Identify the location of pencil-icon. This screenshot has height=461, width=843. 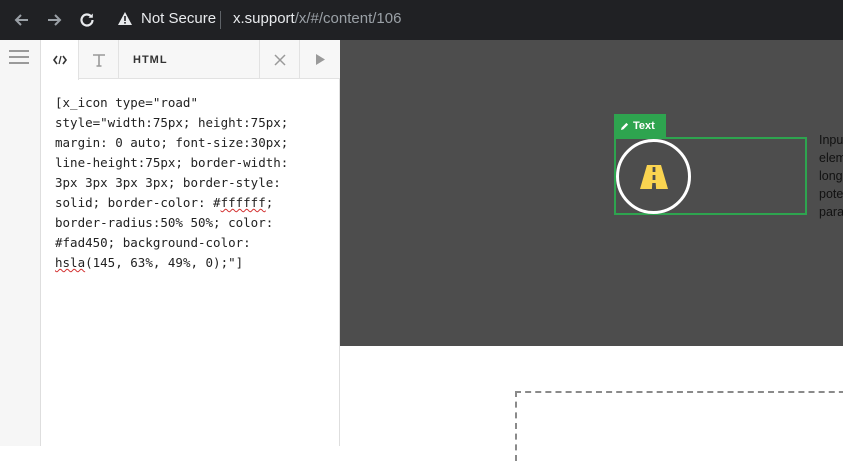
(625, 126).